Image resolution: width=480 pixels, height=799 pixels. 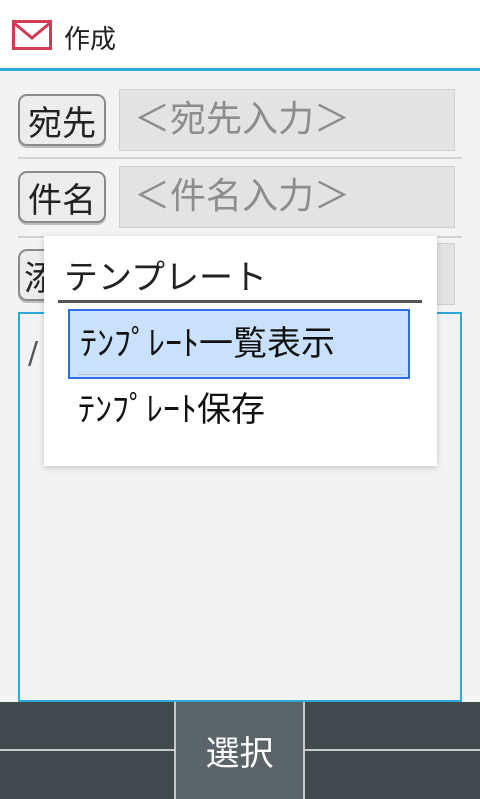 What do you see at coordinates (239, 344) in the screenshot?
I see `menu-item-template-list: ﾃﾝﾌﾟﾚｰﾄ一覧表示` at bounding box center [239, 344].